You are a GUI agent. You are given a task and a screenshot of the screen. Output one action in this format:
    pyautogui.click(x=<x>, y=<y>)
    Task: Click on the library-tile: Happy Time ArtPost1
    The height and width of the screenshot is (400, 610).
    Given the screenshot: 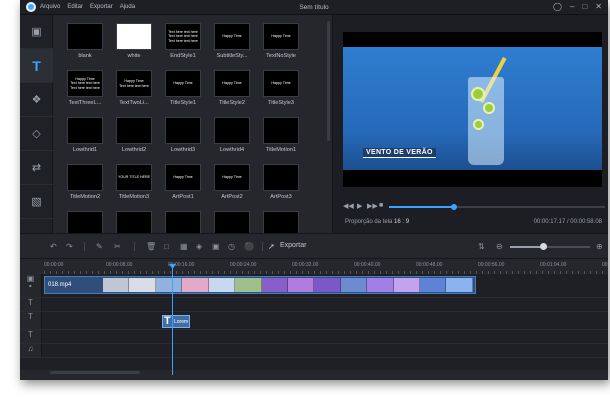 What is the action you would take?
    pyautogui.click(x=183, y=182)
    